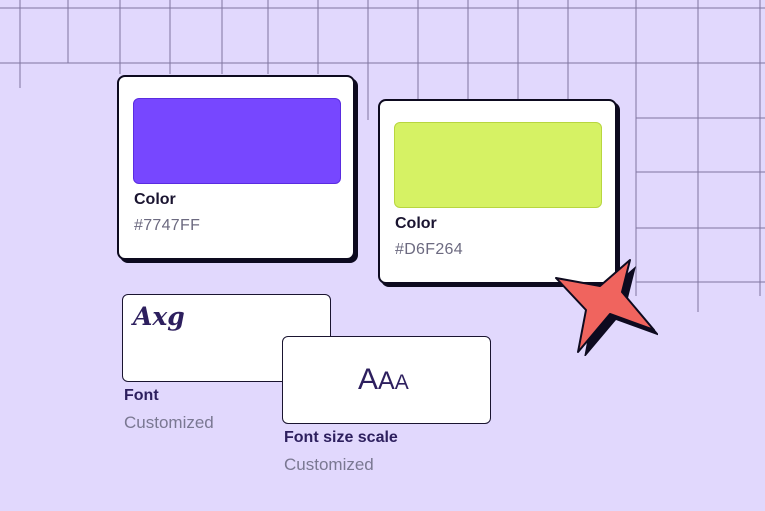 This screenshot has height=511, width=765. Describe the element at coordinates (341, 437) in the screenshot. I see `font-size-scale-title: Font size scale` at that location.